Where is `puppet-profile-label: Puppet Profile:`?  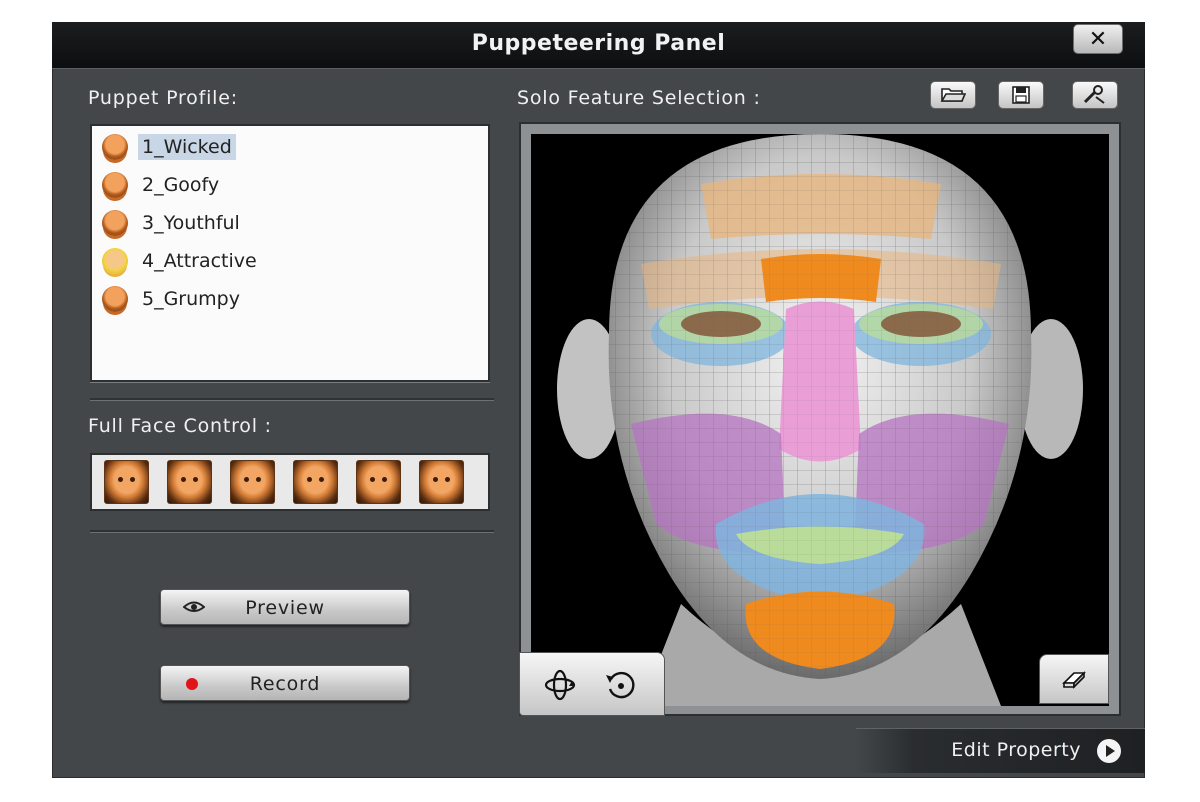
puppet-profile-label: Puppet Profile: is located at coordinates (163, 98).